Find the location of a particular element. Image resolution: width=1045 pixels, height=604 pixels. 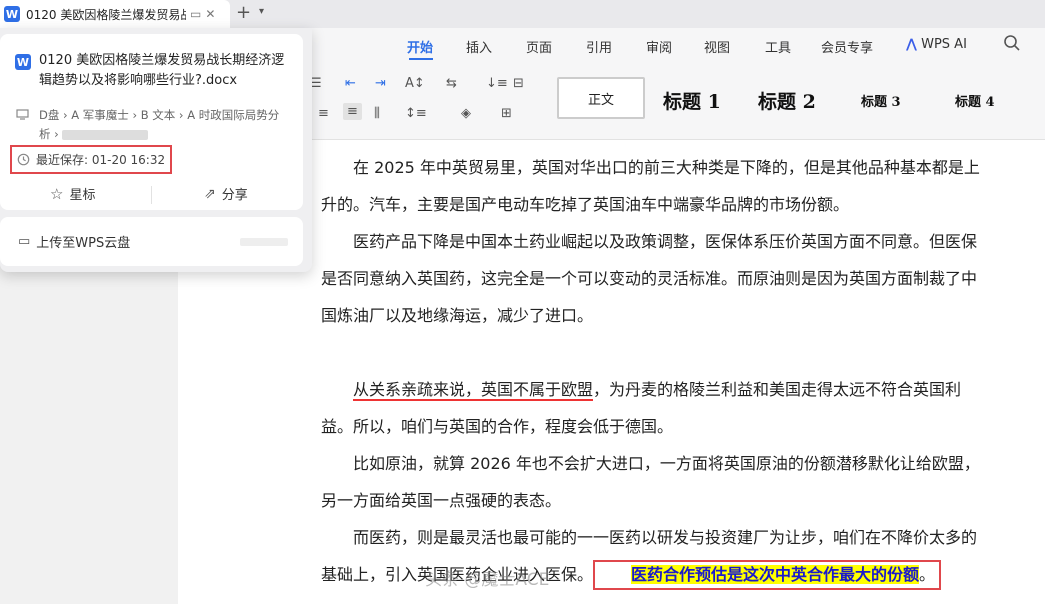

close-icon: ✕ is located at coordinates (210, 14).